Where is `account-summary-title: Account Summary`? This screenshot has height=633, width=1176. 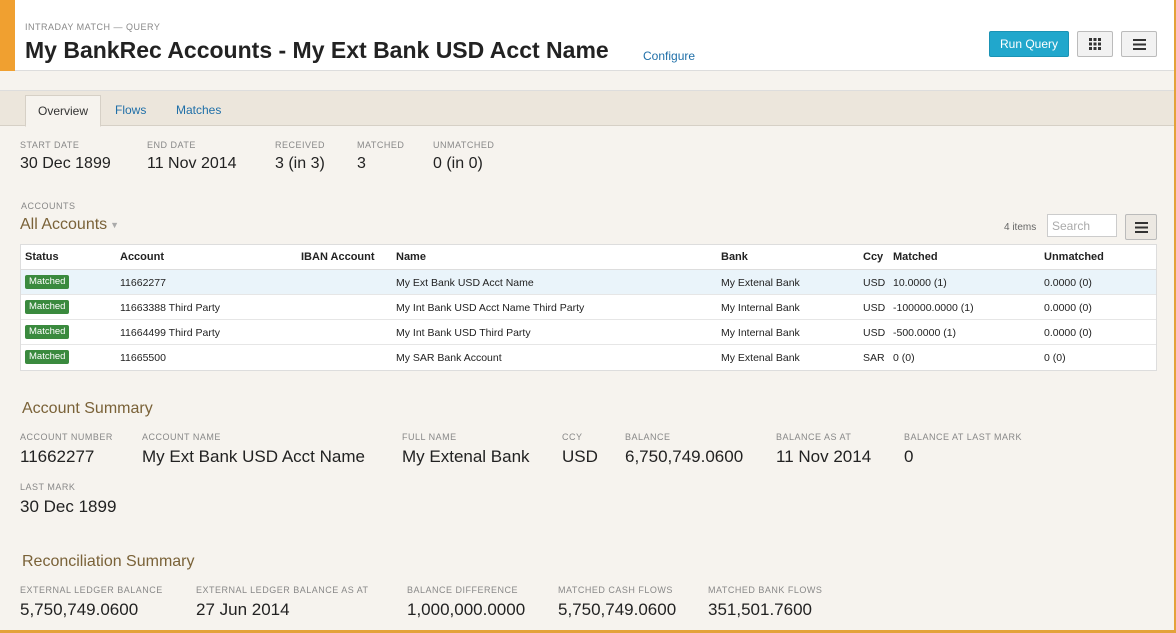
account-summary-title: Account Summary is located at coordinates (87, 408).